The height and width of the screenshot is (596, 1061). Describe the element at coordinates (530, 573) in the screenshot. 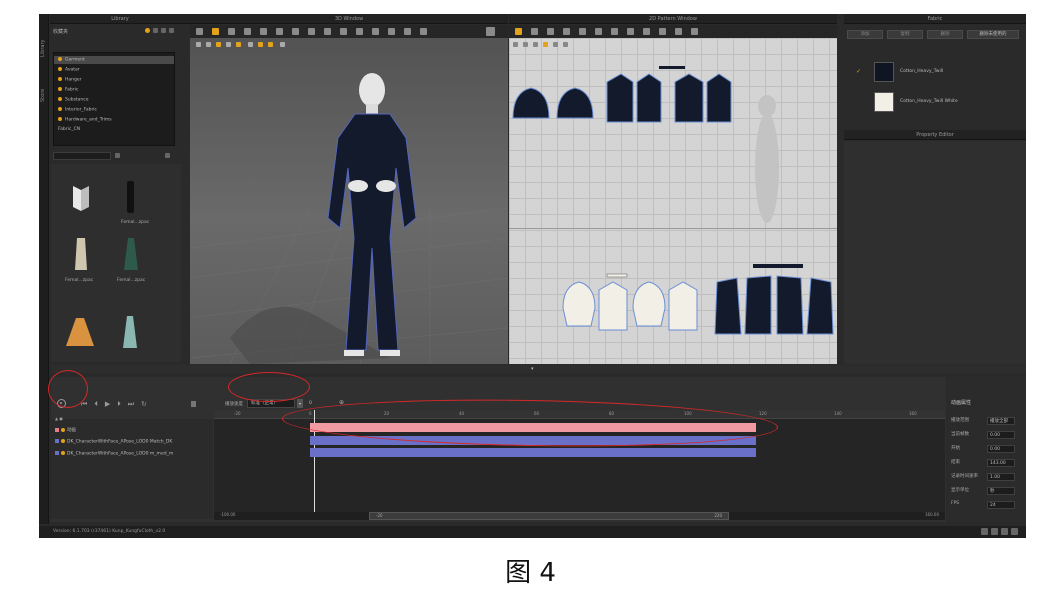

I see `figure-caption: 图 4` at that location.